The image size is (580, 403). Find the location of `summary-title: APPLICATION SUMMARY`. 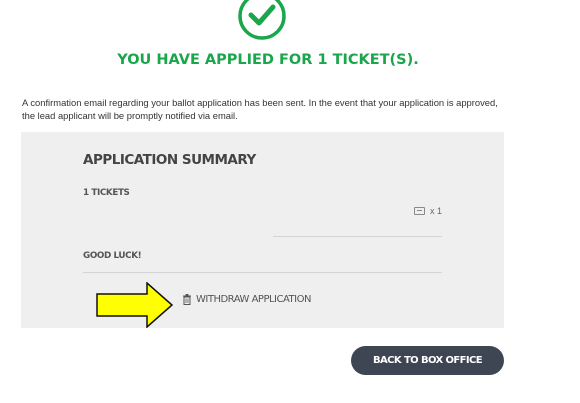

summary-title: APPLICATION SUMMARY is located at coordinates (169, 160).